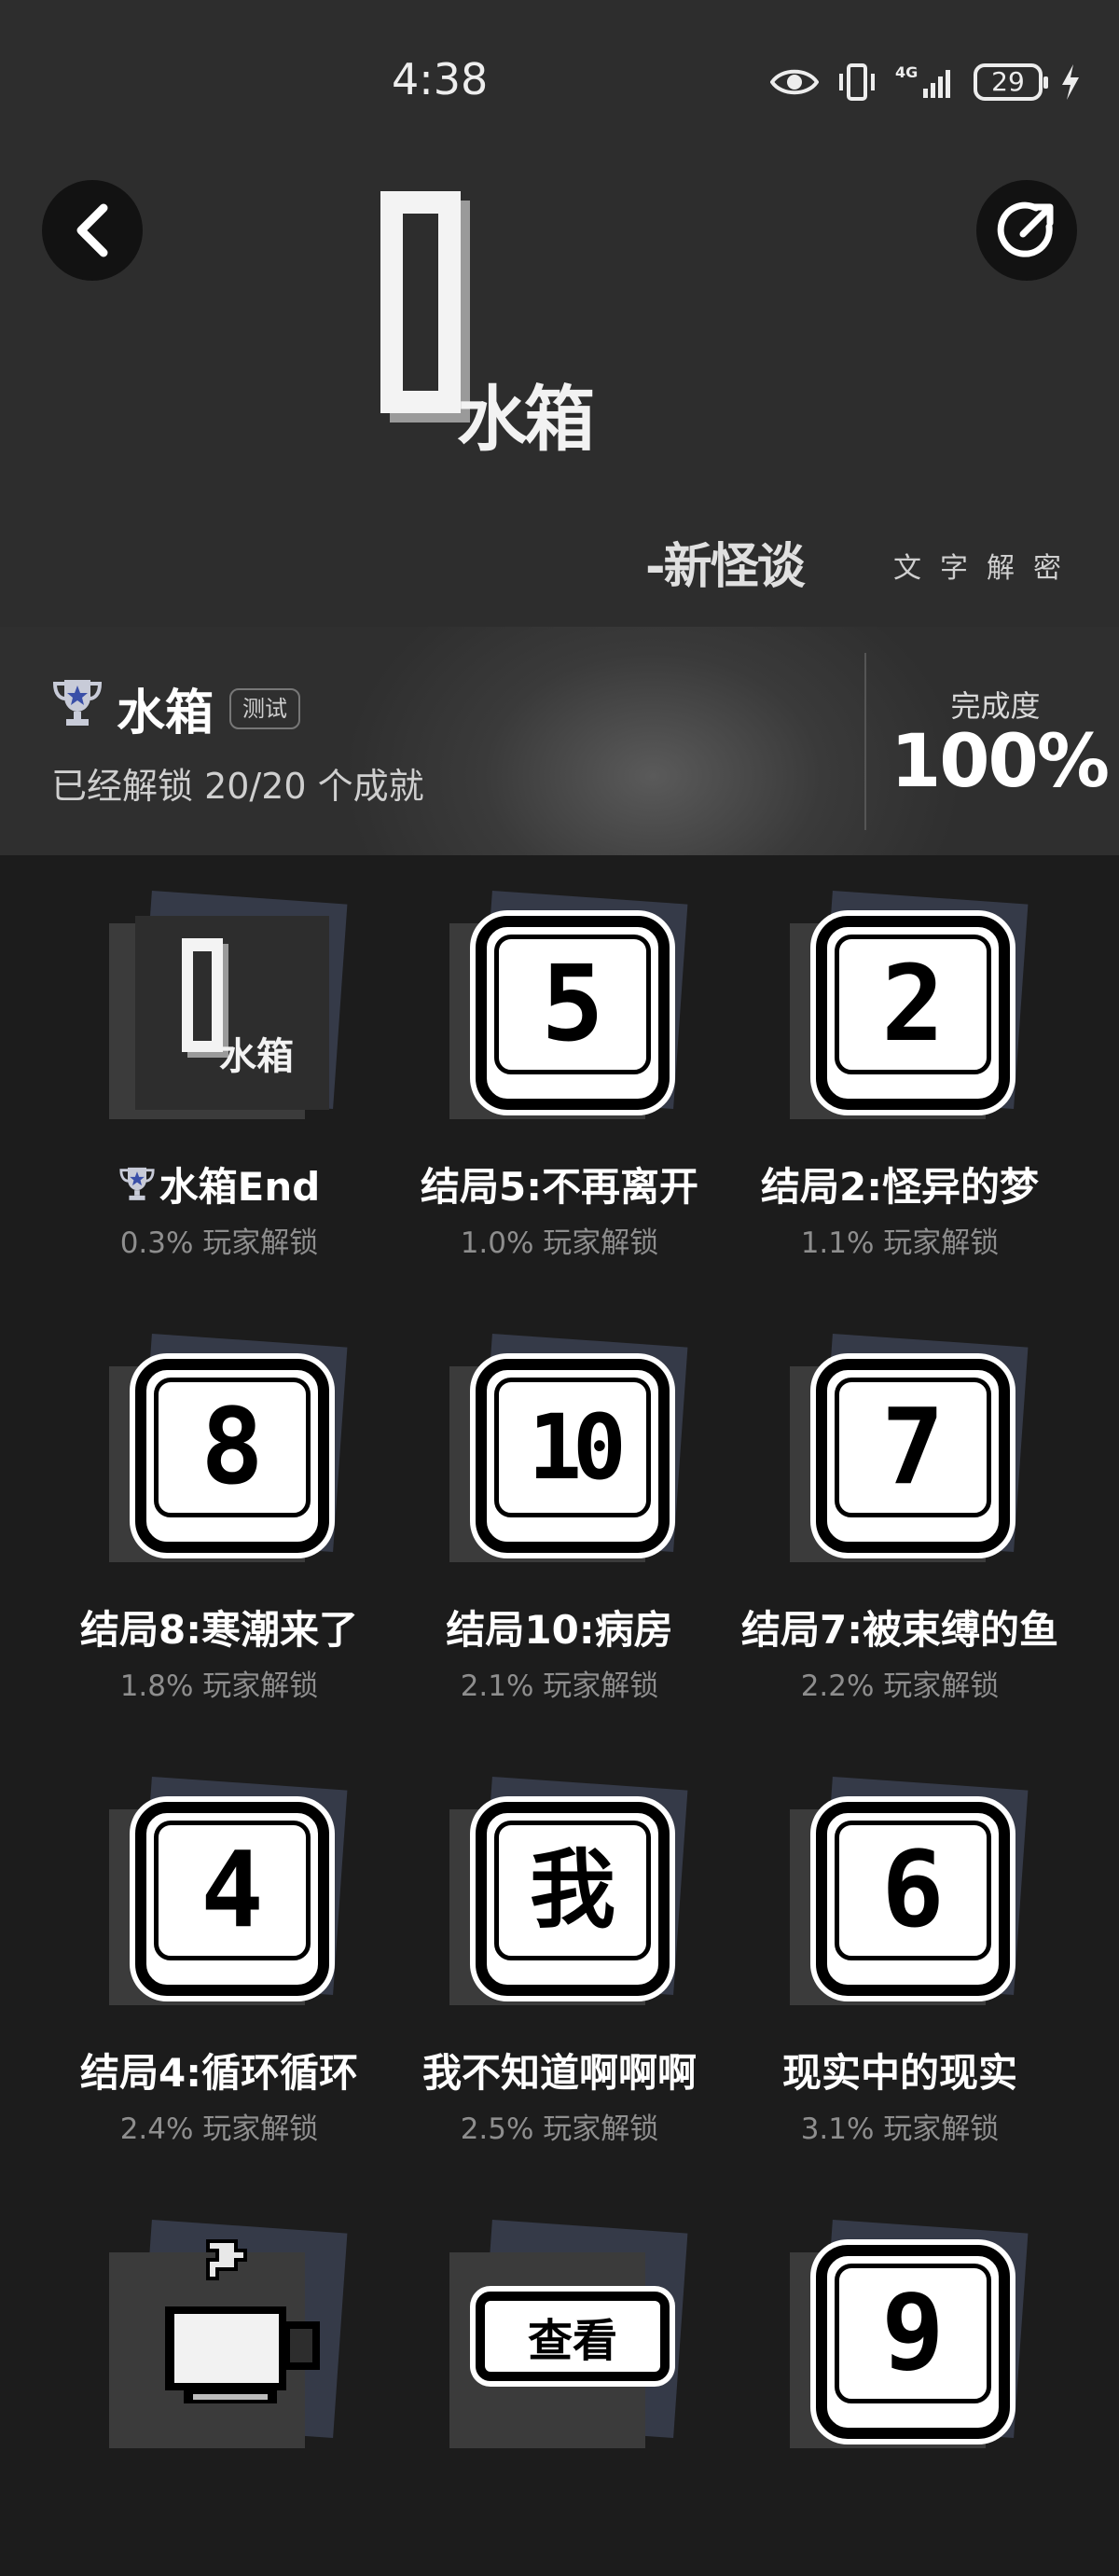  What do you see at coordinates (795, 82) in the screenshot?
I see `eye-icon` at bounding box center [795, 82].